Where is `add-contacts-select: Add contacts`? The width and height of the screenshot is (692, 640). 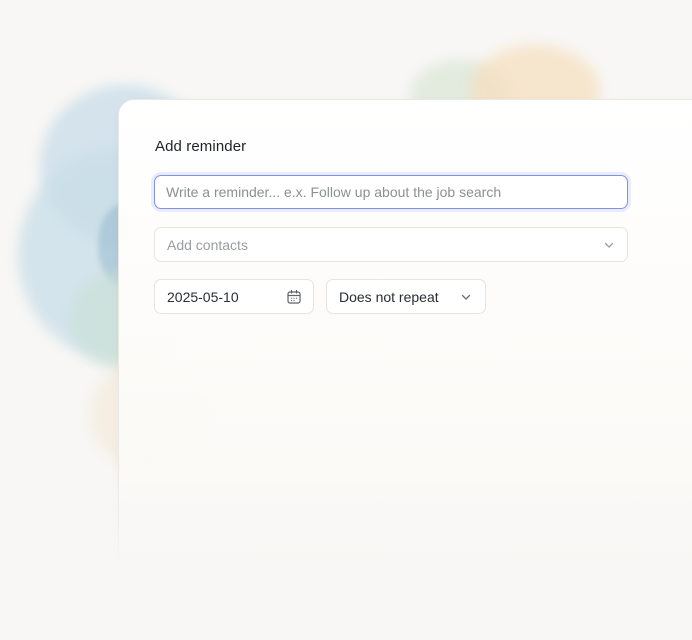 add-contacts-select: Add contacts is located at coordinates (391, 244).